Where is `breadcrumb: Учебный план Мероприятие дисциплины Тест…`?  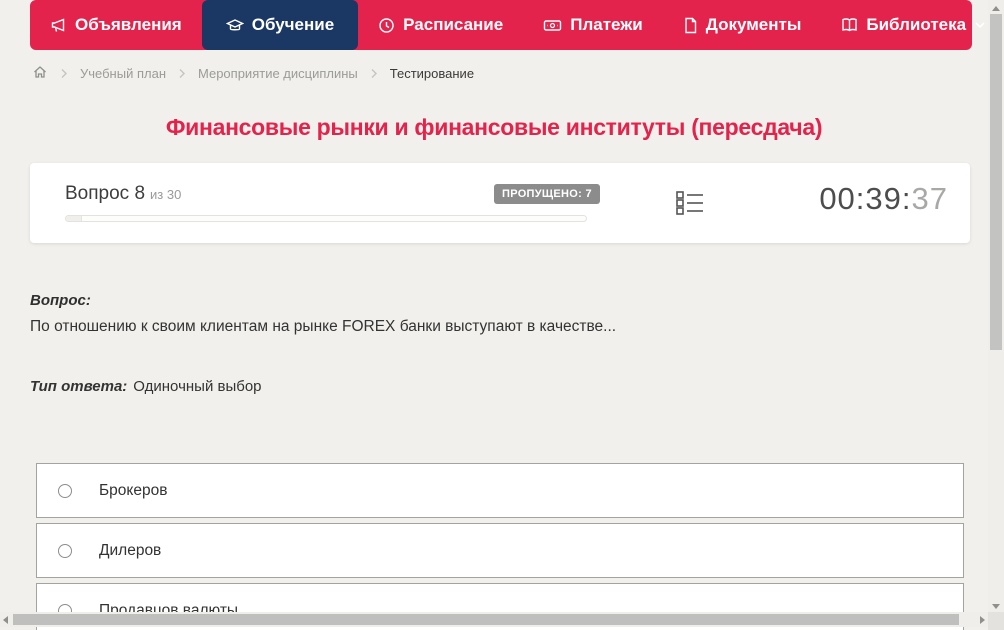 breadcrumb: Учебный план Мероприятие дисциплины Тест… is located at coordinates (253, 73).